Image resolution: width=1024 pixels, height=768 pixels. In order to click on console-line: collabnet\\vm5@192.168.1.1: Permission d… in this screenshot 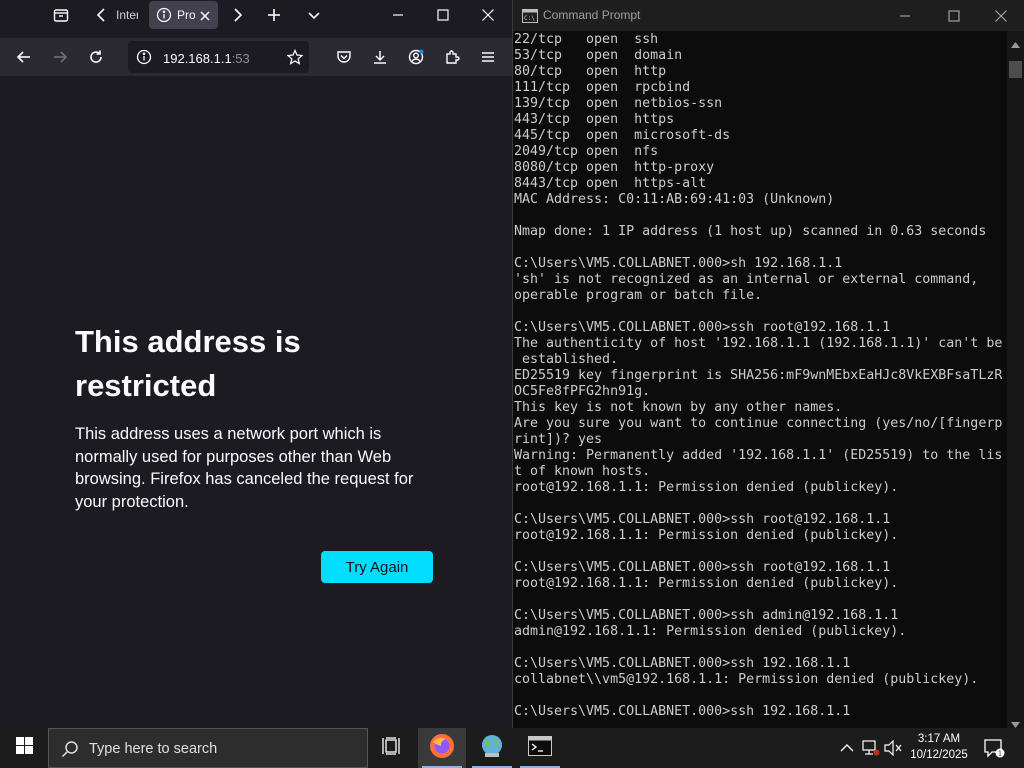, I will do `click(746, 679)`.